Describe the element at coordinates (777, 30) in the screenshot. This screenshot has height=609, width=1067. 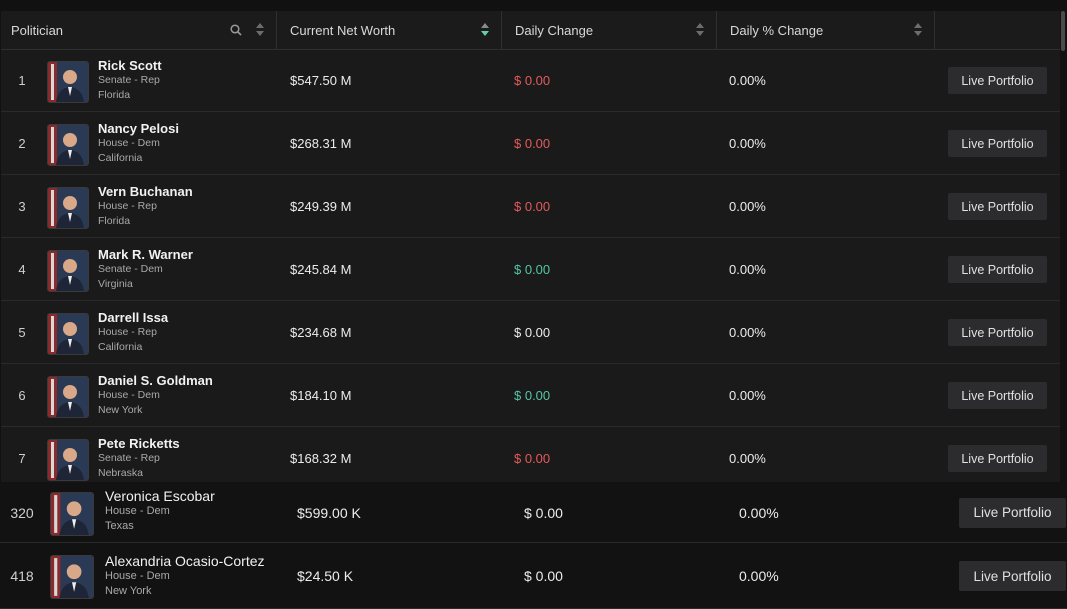
I see `column-header-daily-pct-label: Daily % Change` at that location.